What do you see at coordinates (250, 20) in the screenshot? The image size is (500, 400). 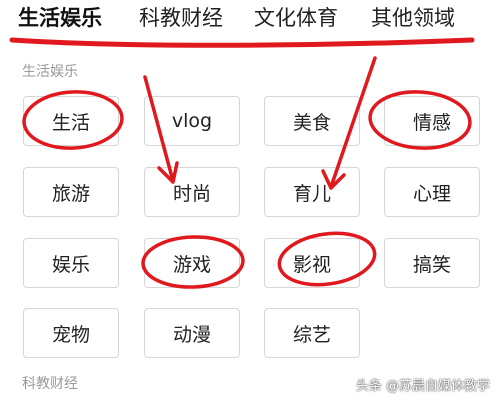 I see `category-tab-bar: 生活娱乐 科教财经 文化体育 其他领域` at bounding box center [250, 20].